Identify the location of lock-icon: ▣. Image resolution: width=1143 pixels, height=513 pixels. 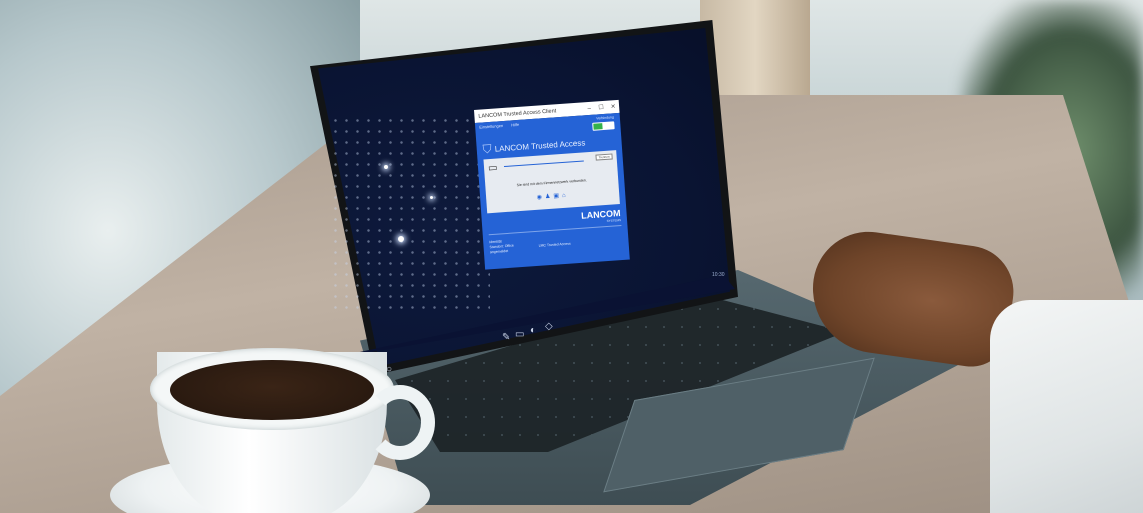
(557, 196).